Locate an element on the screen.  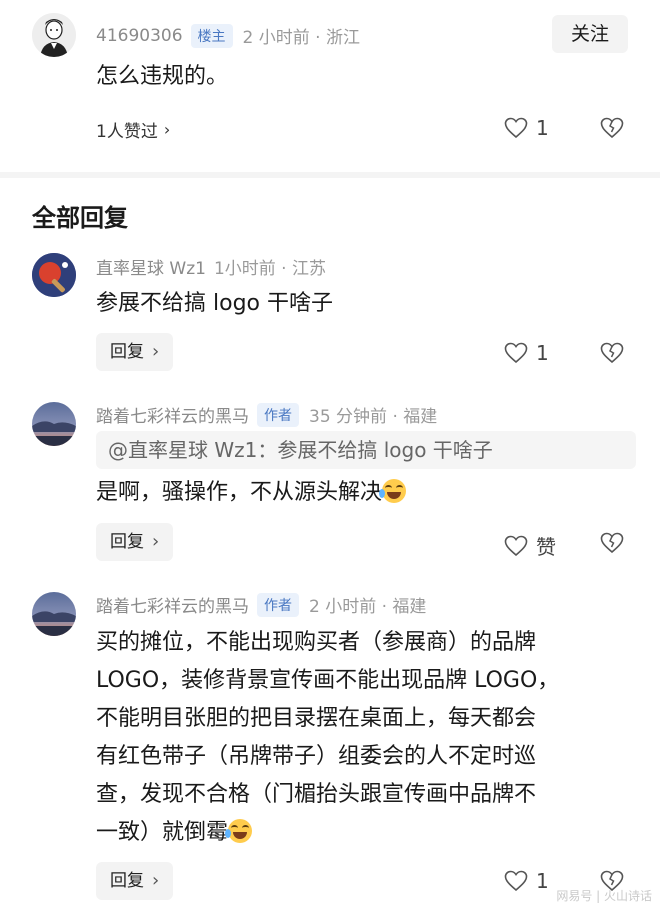
reply-3-text-line: LOGO，装修背景宣传画不能出现品牌 LOGO， is located at coordinates (328, 680).